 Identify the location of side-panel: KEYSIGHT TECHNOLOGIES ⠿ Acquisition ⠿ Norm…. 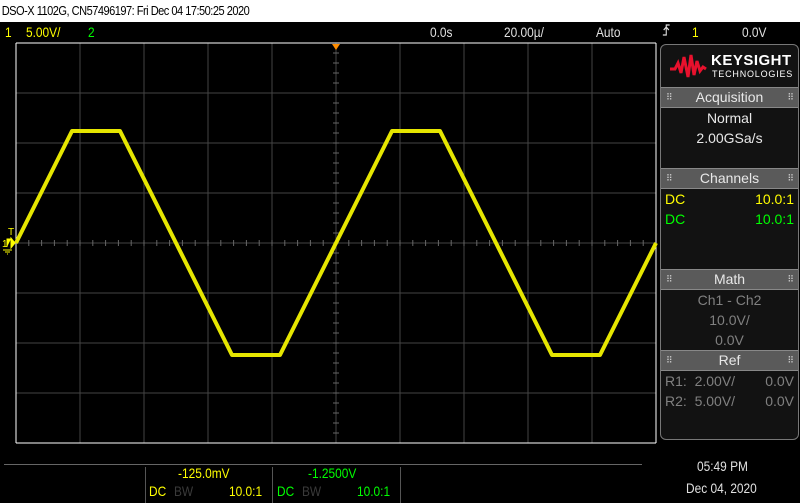
(729, 242).